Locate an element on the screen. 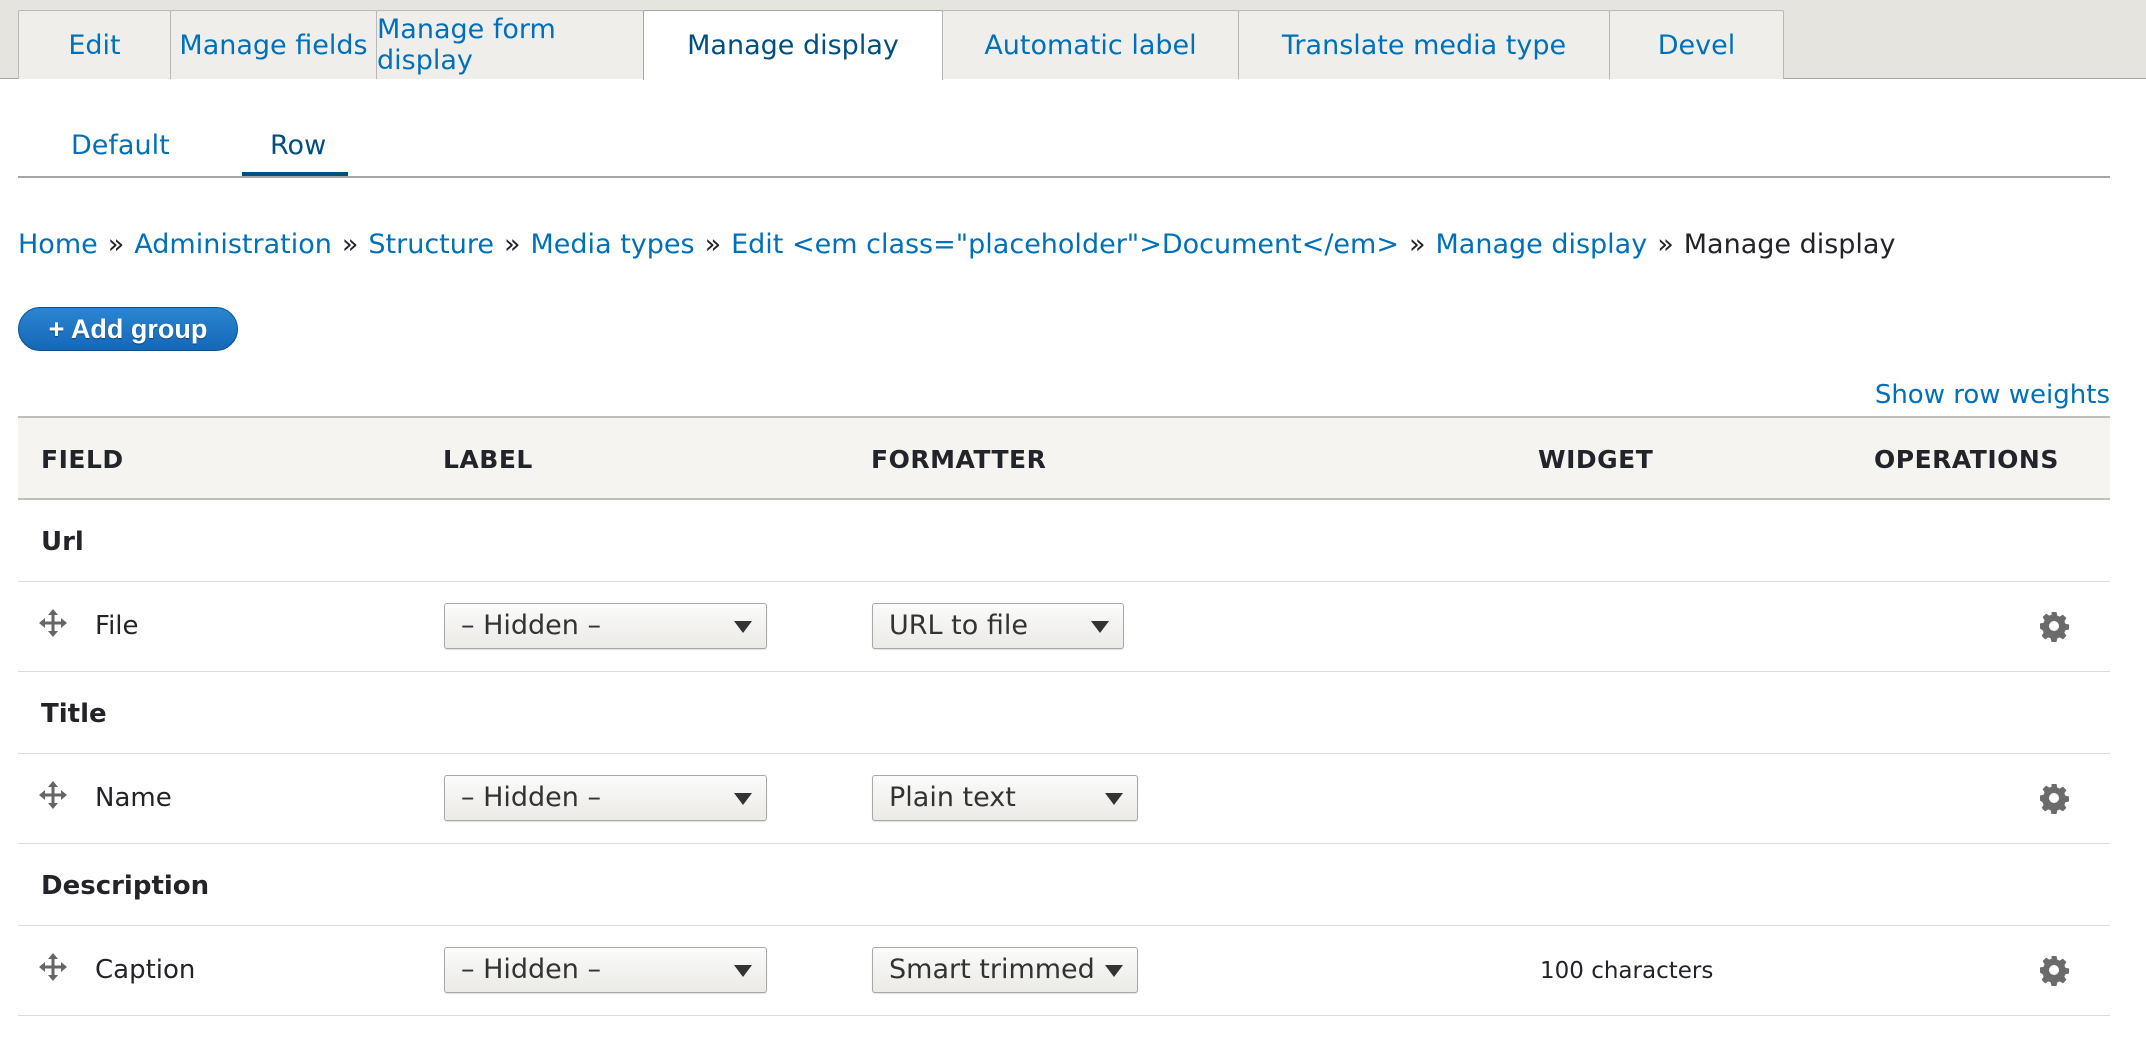 This screenshot has width=2146, height=1038. breadcrumb-media-types: Media types is located at coordinates (613, 244).